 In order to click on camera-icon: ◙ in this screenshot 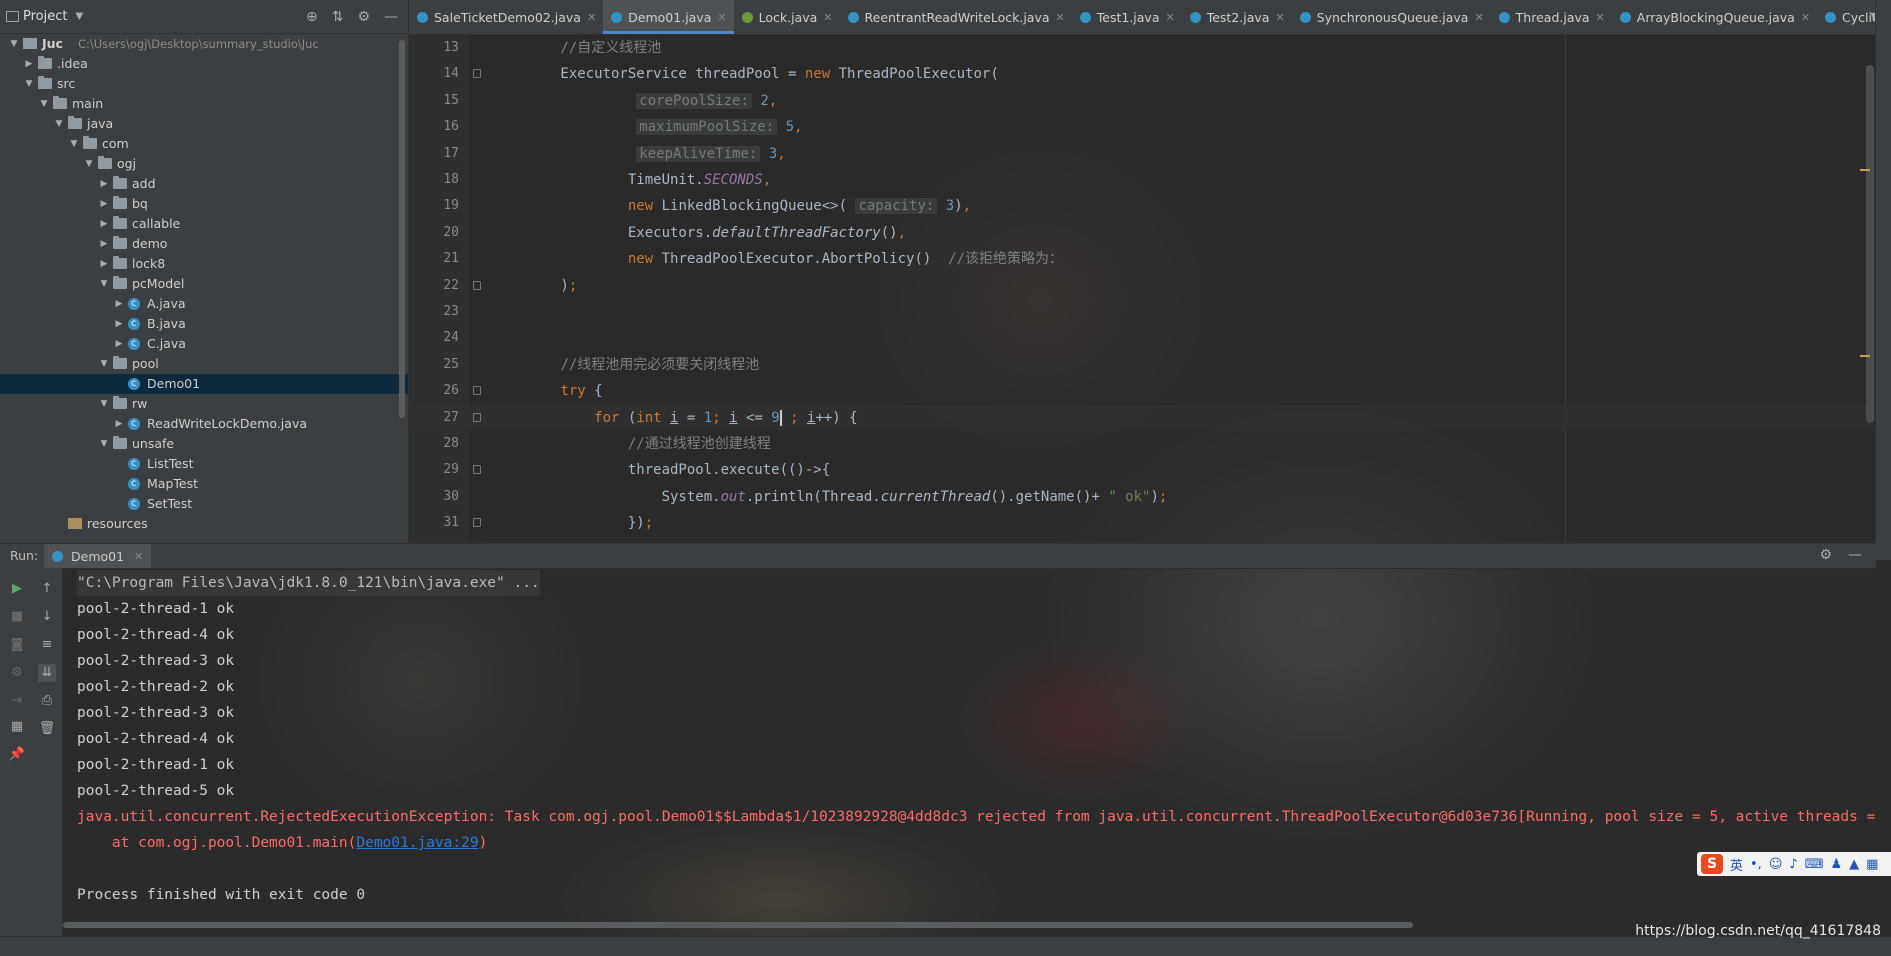, I will do `click(17, 645)`.